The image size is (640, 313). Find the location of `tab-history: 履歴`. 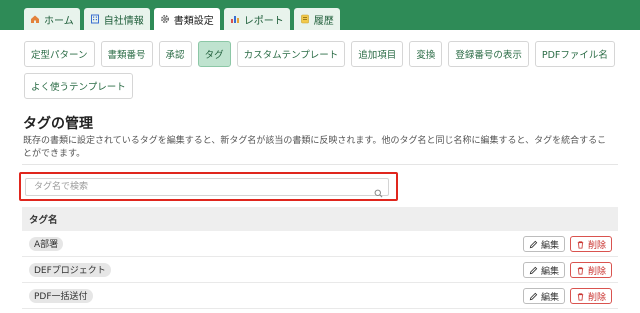

tab-history: 履歴 is located at coordinates (316, 19).